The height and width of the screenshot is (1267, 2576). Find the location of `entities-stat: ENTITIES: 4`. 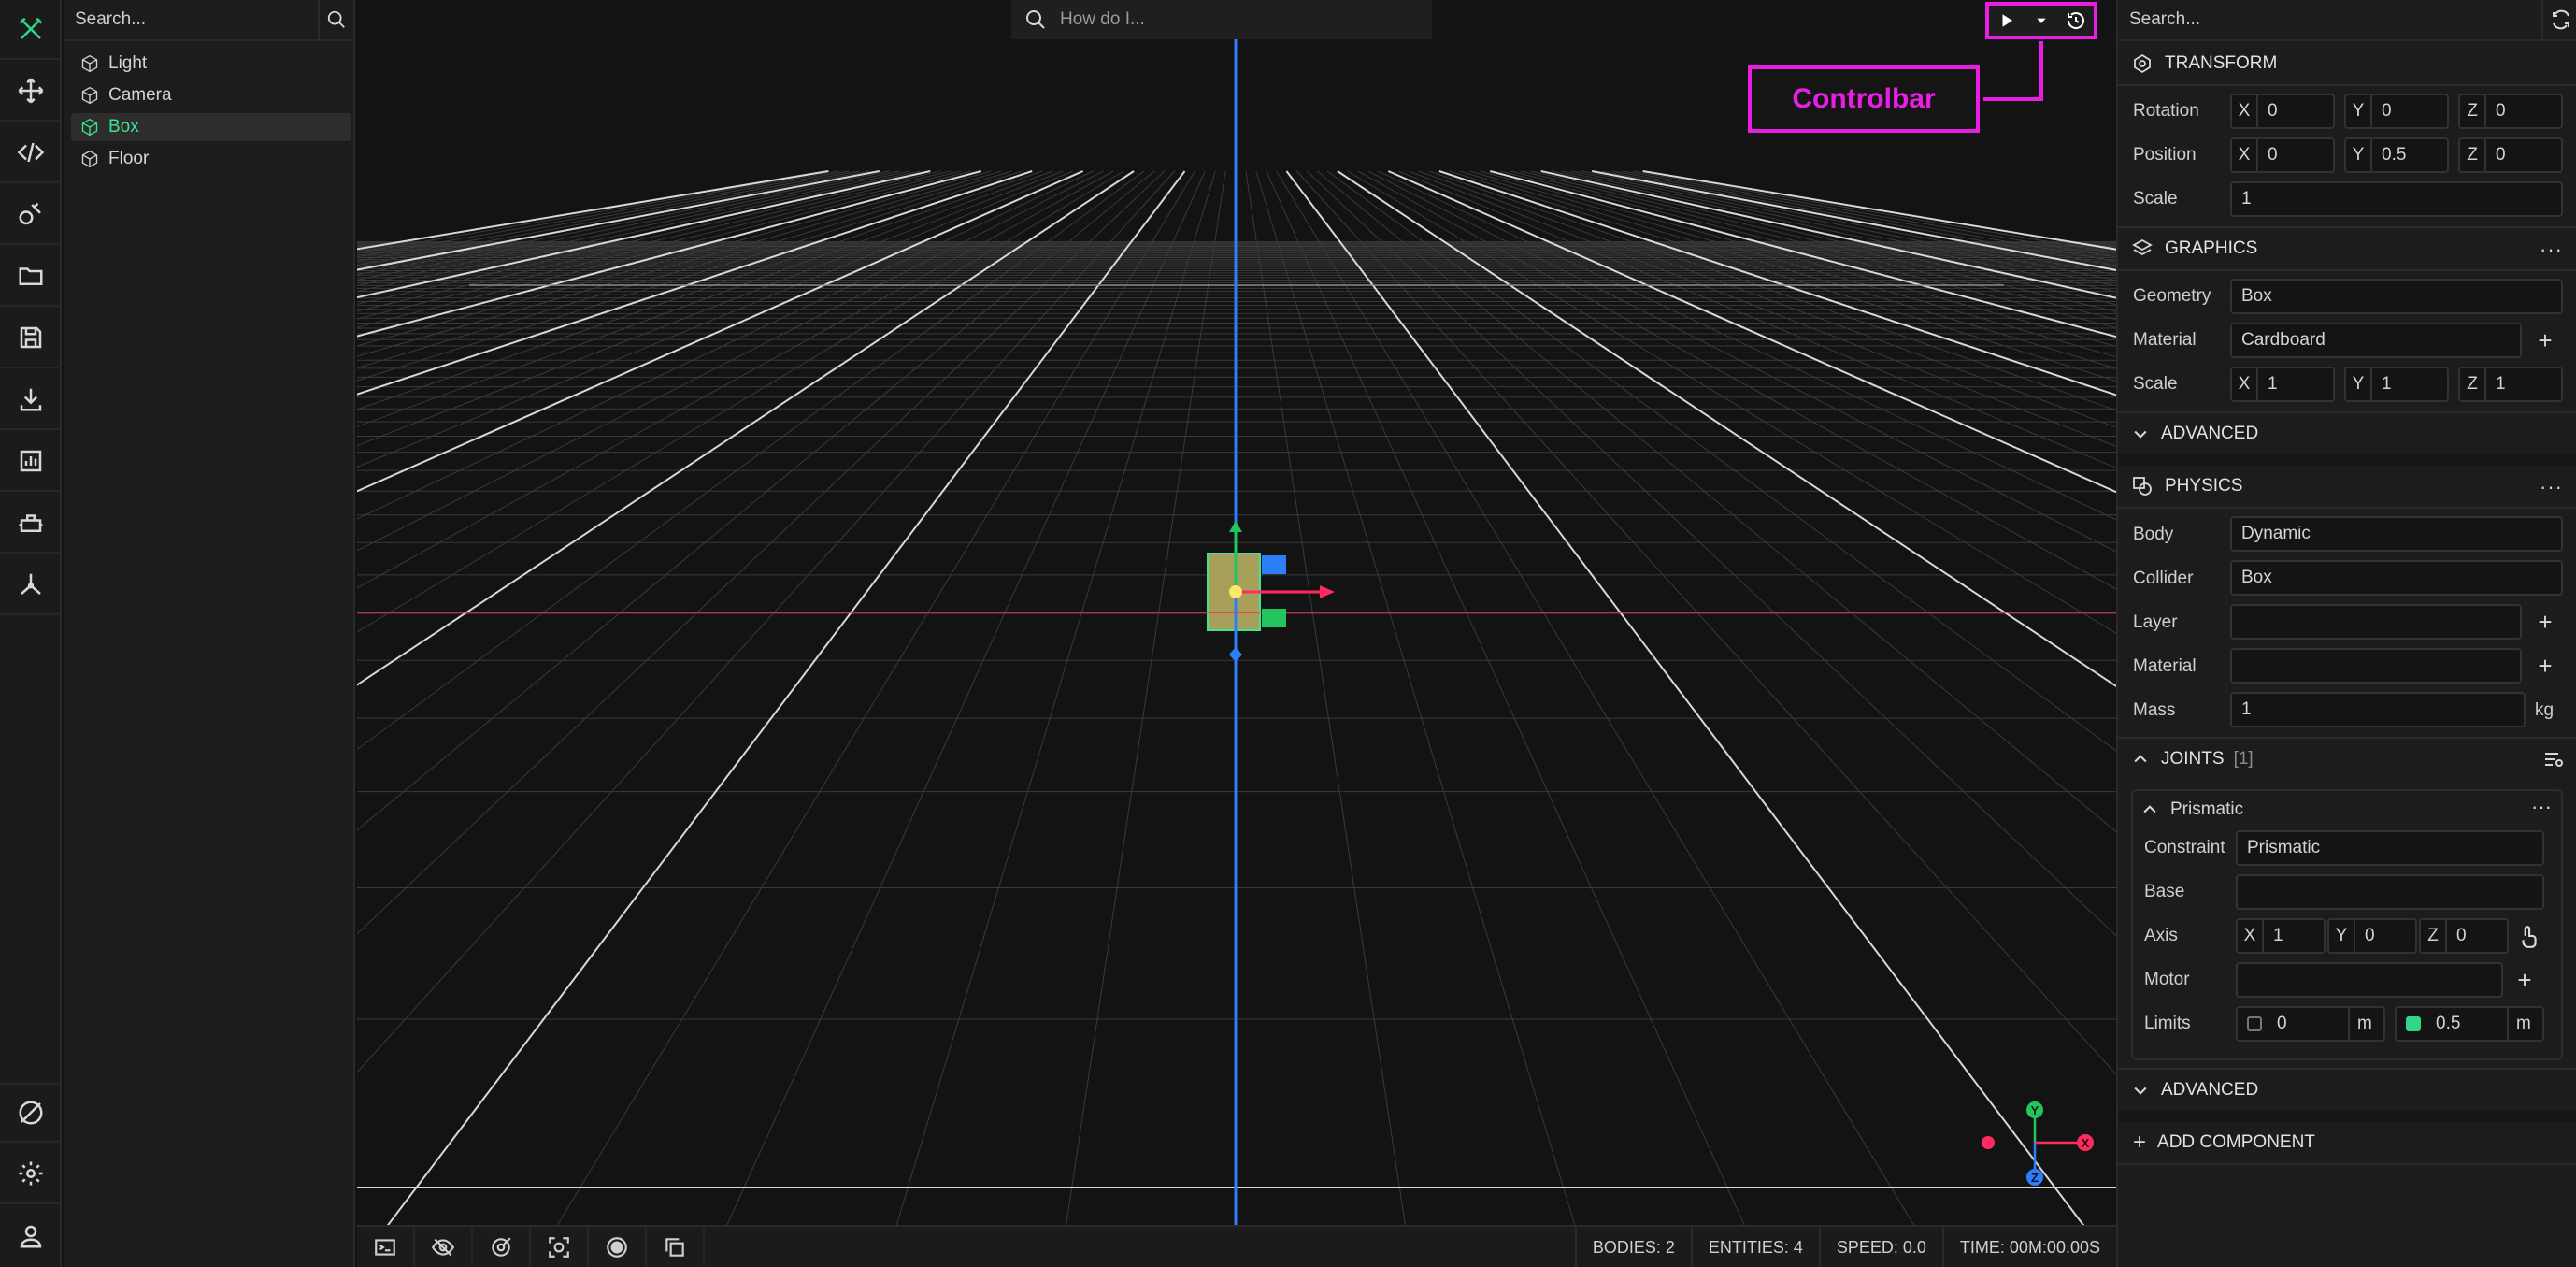

entities-stat: ENTITIES: 4 is located at coordinates (1754, 1247).